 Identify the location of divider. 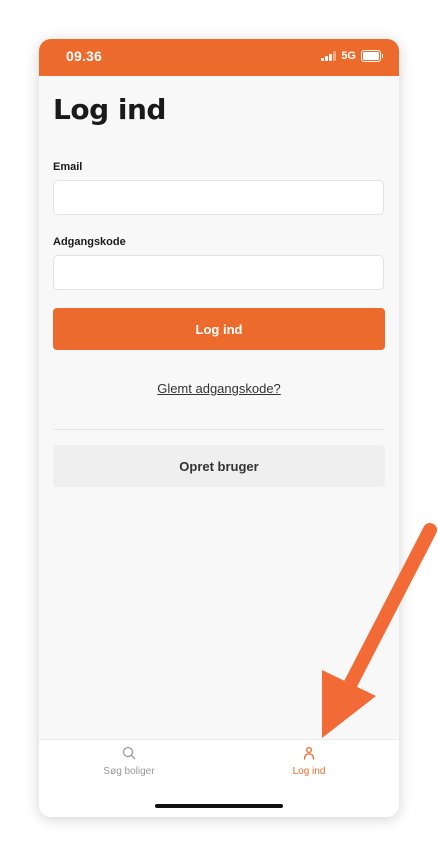
(218, 429).